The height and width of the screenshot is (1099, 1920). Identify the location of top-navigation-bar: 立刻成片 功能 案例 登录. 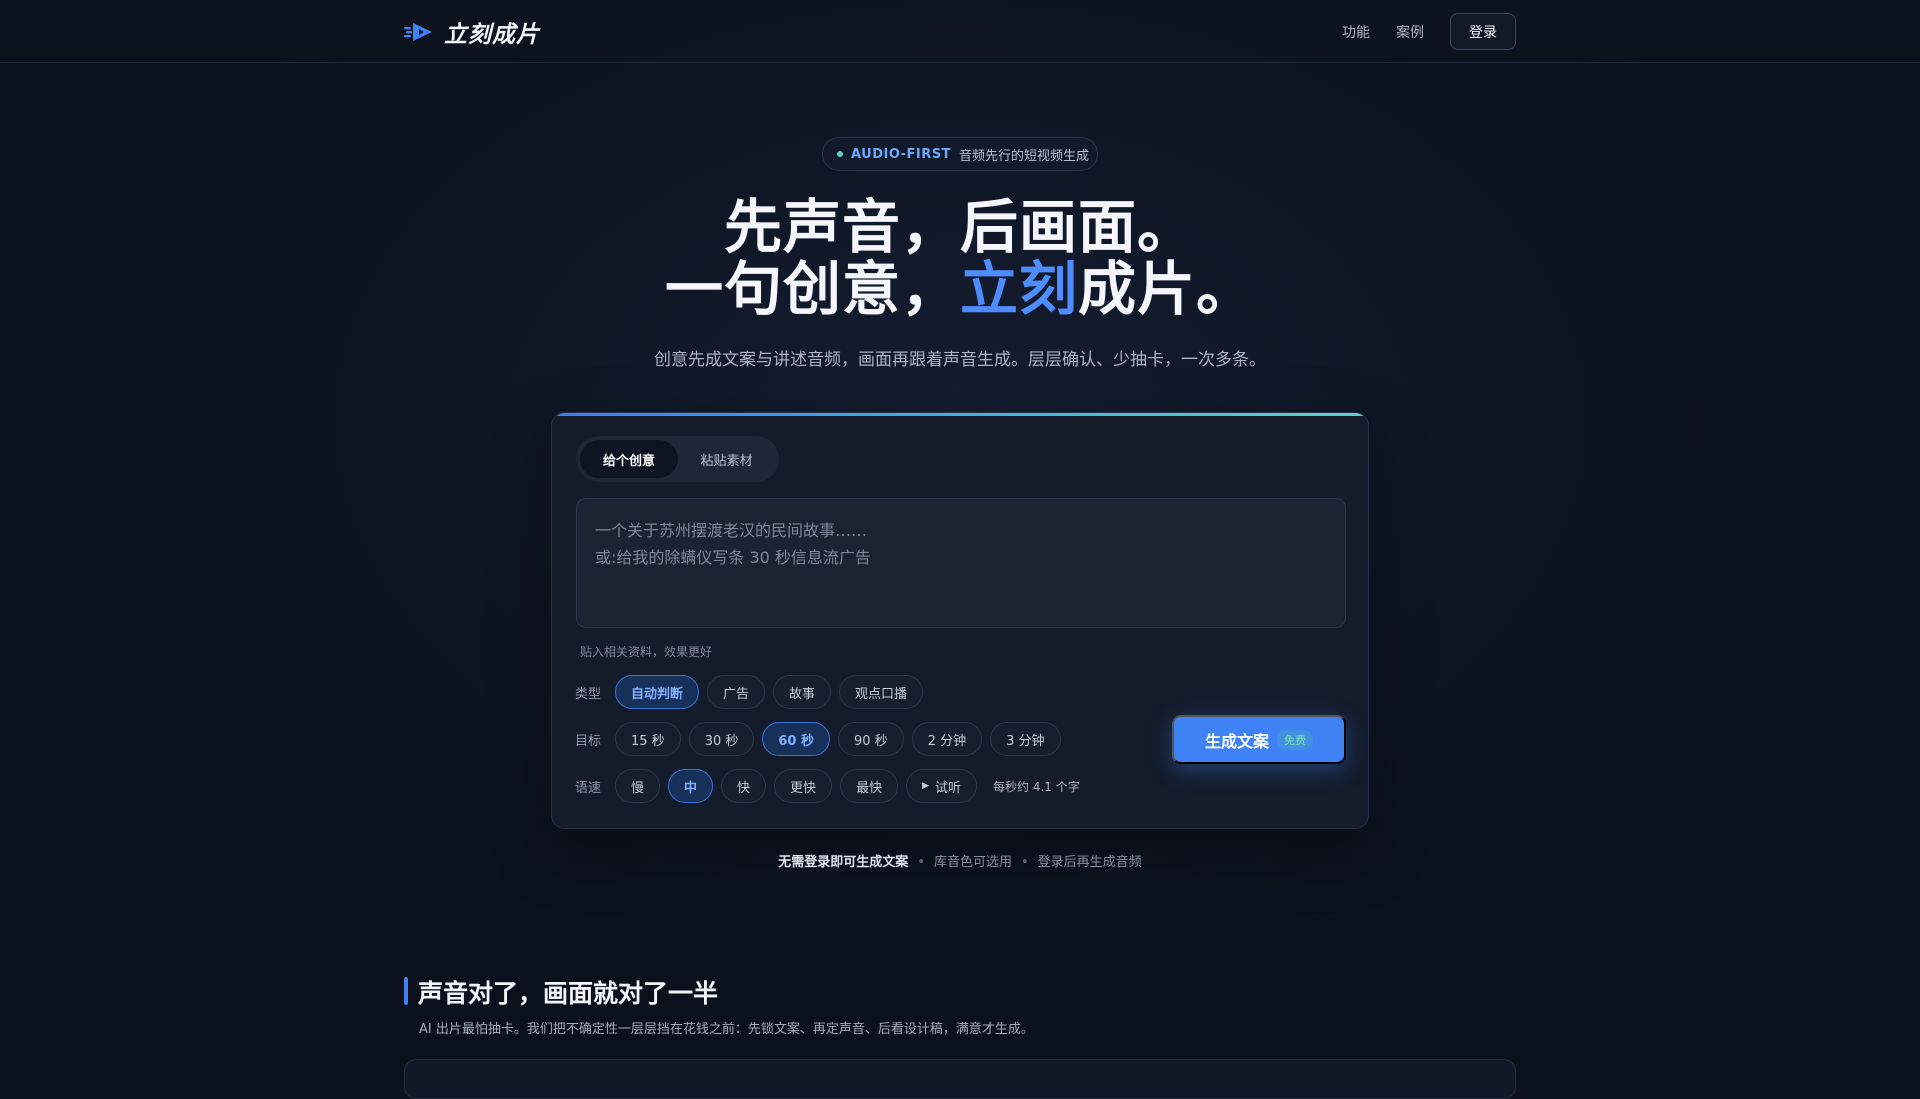
(960, 31).